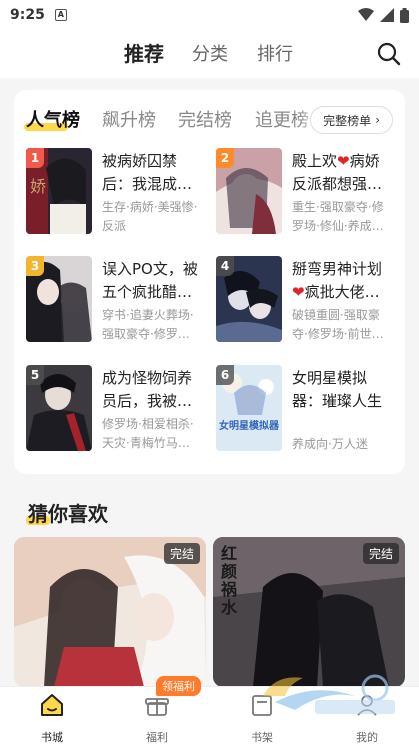 The image size is (419, 746). What do you see at coordinates (60, 15) in the screenshot?
I see `notification-icon: A` at bounding box center [60, 15].